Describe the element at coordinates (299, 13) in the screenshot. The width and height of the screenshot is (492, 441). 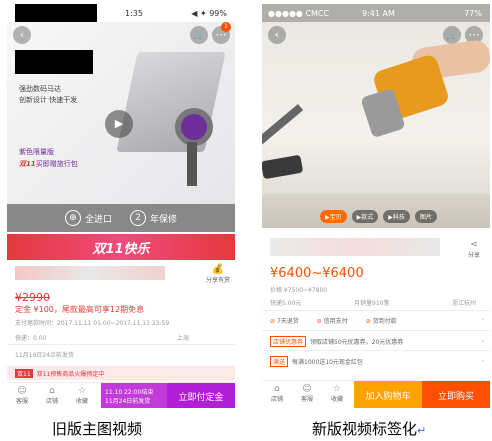
I see `carrier: ●●●●● CMCC` at that location.